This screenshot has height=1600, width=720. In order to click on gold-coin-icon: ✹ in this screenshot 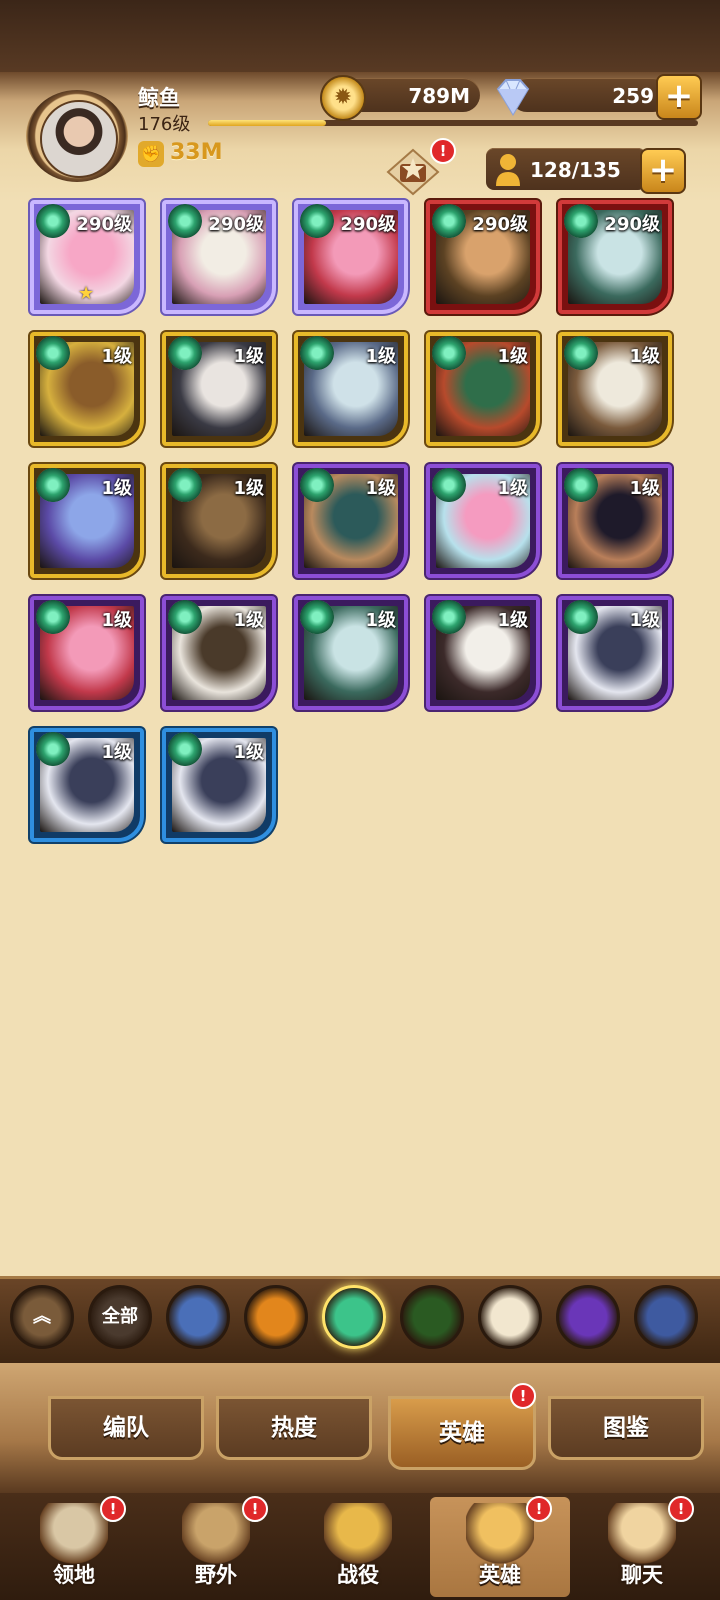, I will do `click(343, 98)`.